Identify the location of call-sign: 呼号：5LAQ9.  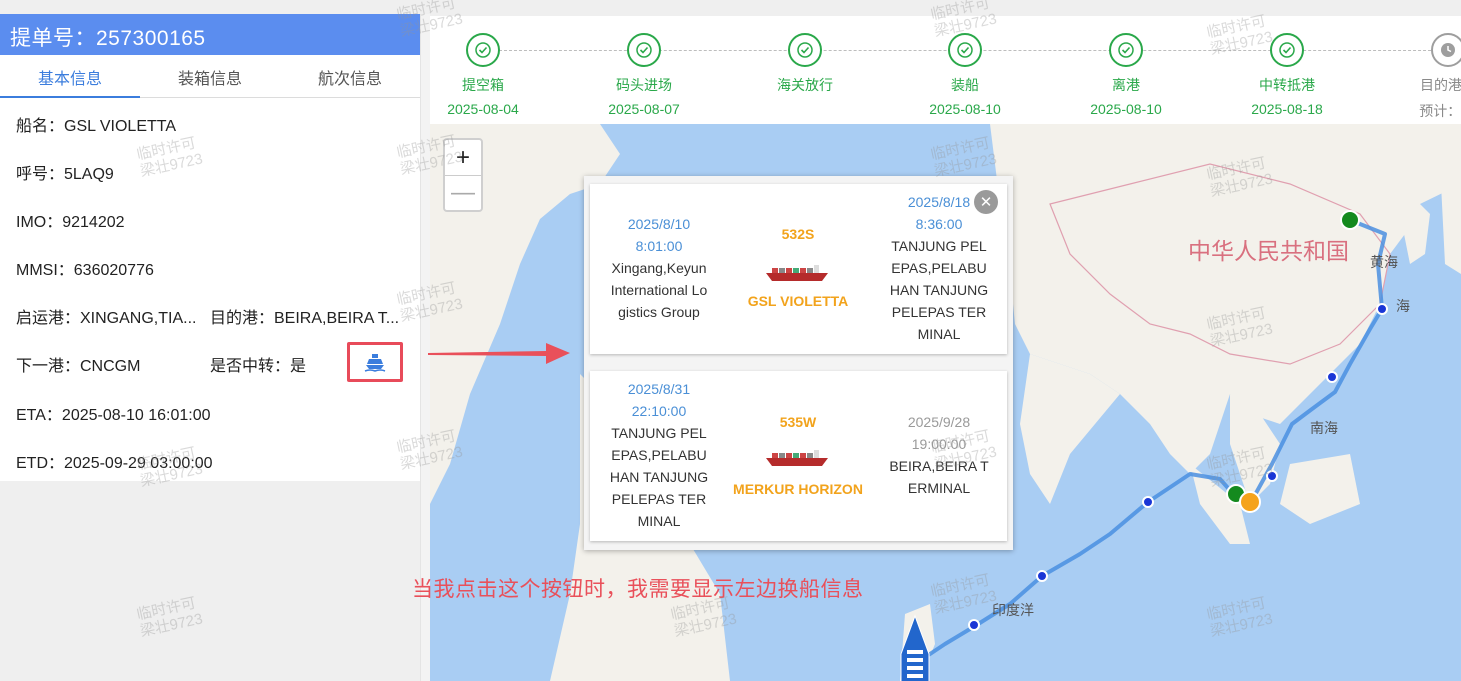
(65, 174).